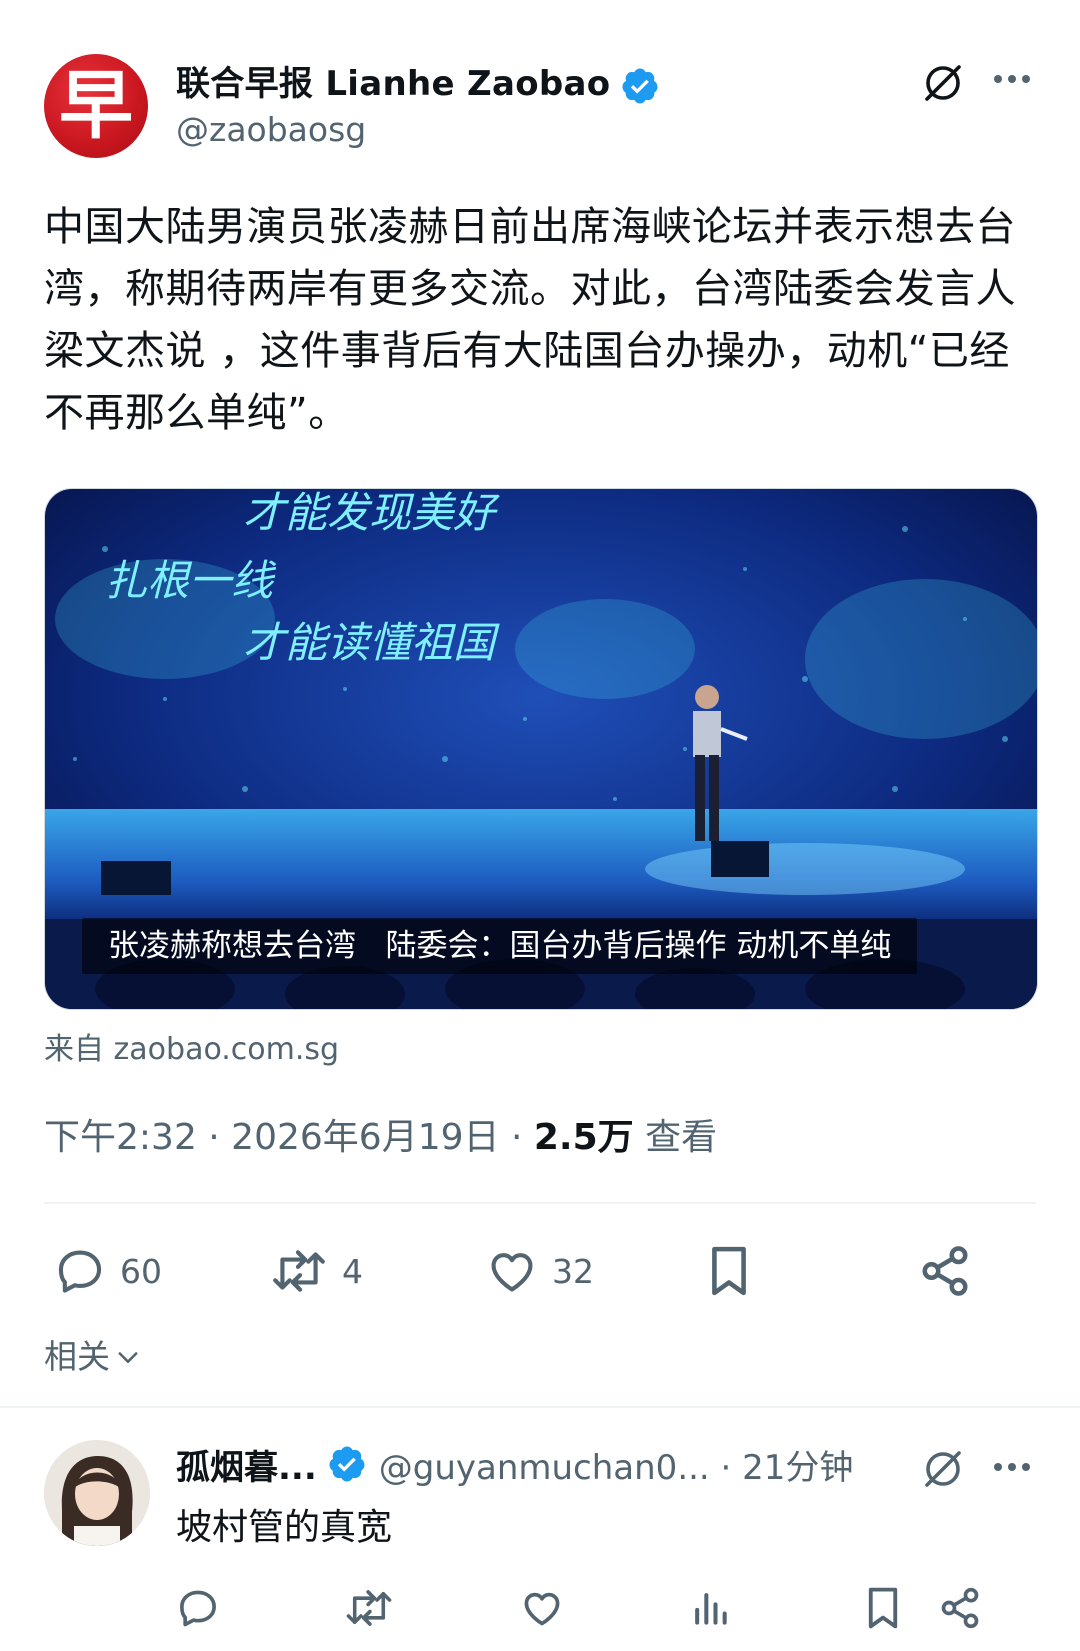 The width and height of the screenshot is (1080, 1651). I want to click on reply-retweet-button, so click(369, 1608).